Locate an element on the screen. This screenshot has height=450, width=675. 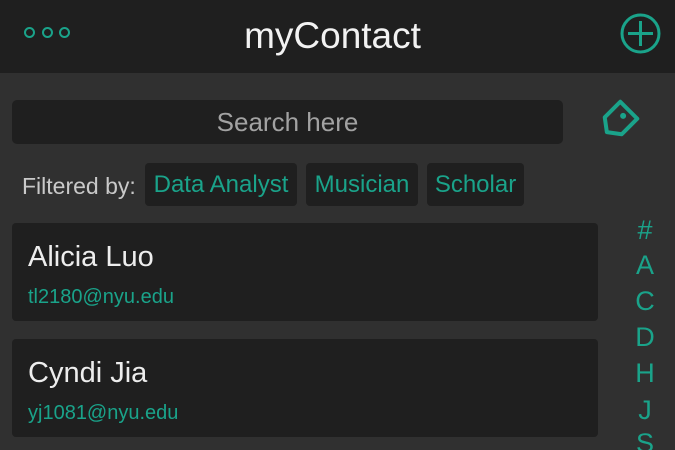
app-title: myContact is located at coordinates (332, 35).